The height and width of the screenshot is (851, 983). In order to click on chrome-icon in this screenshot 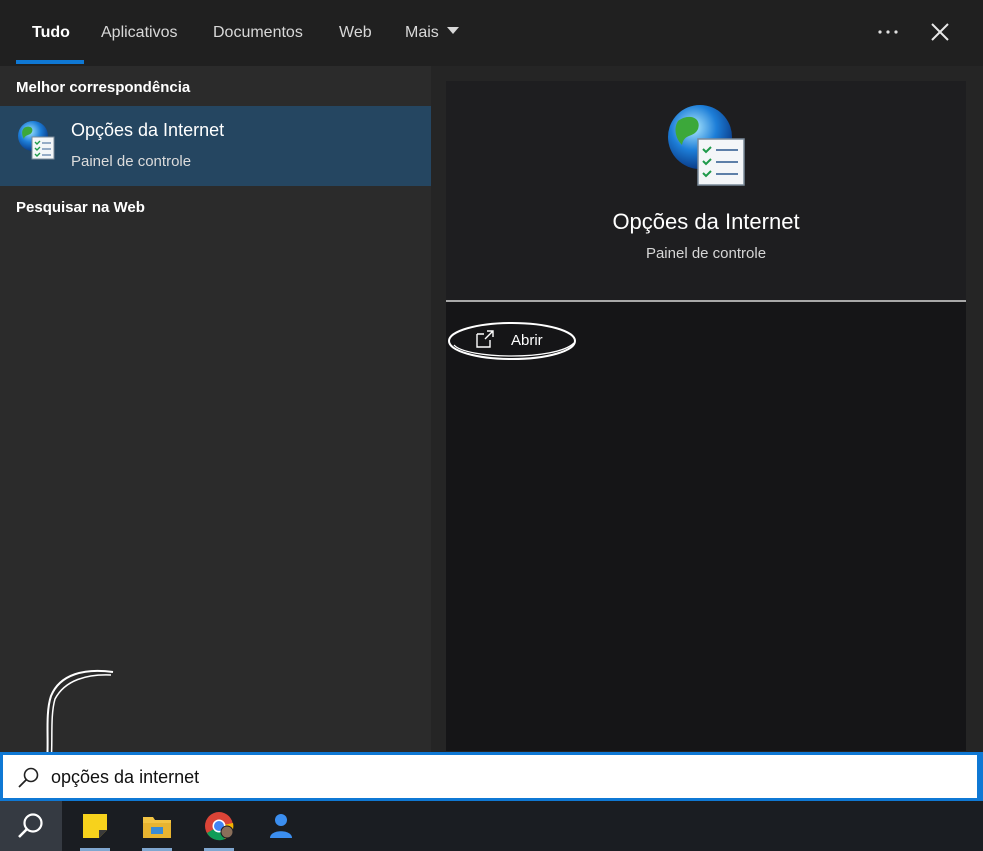, I will do `click(219, 826)`.